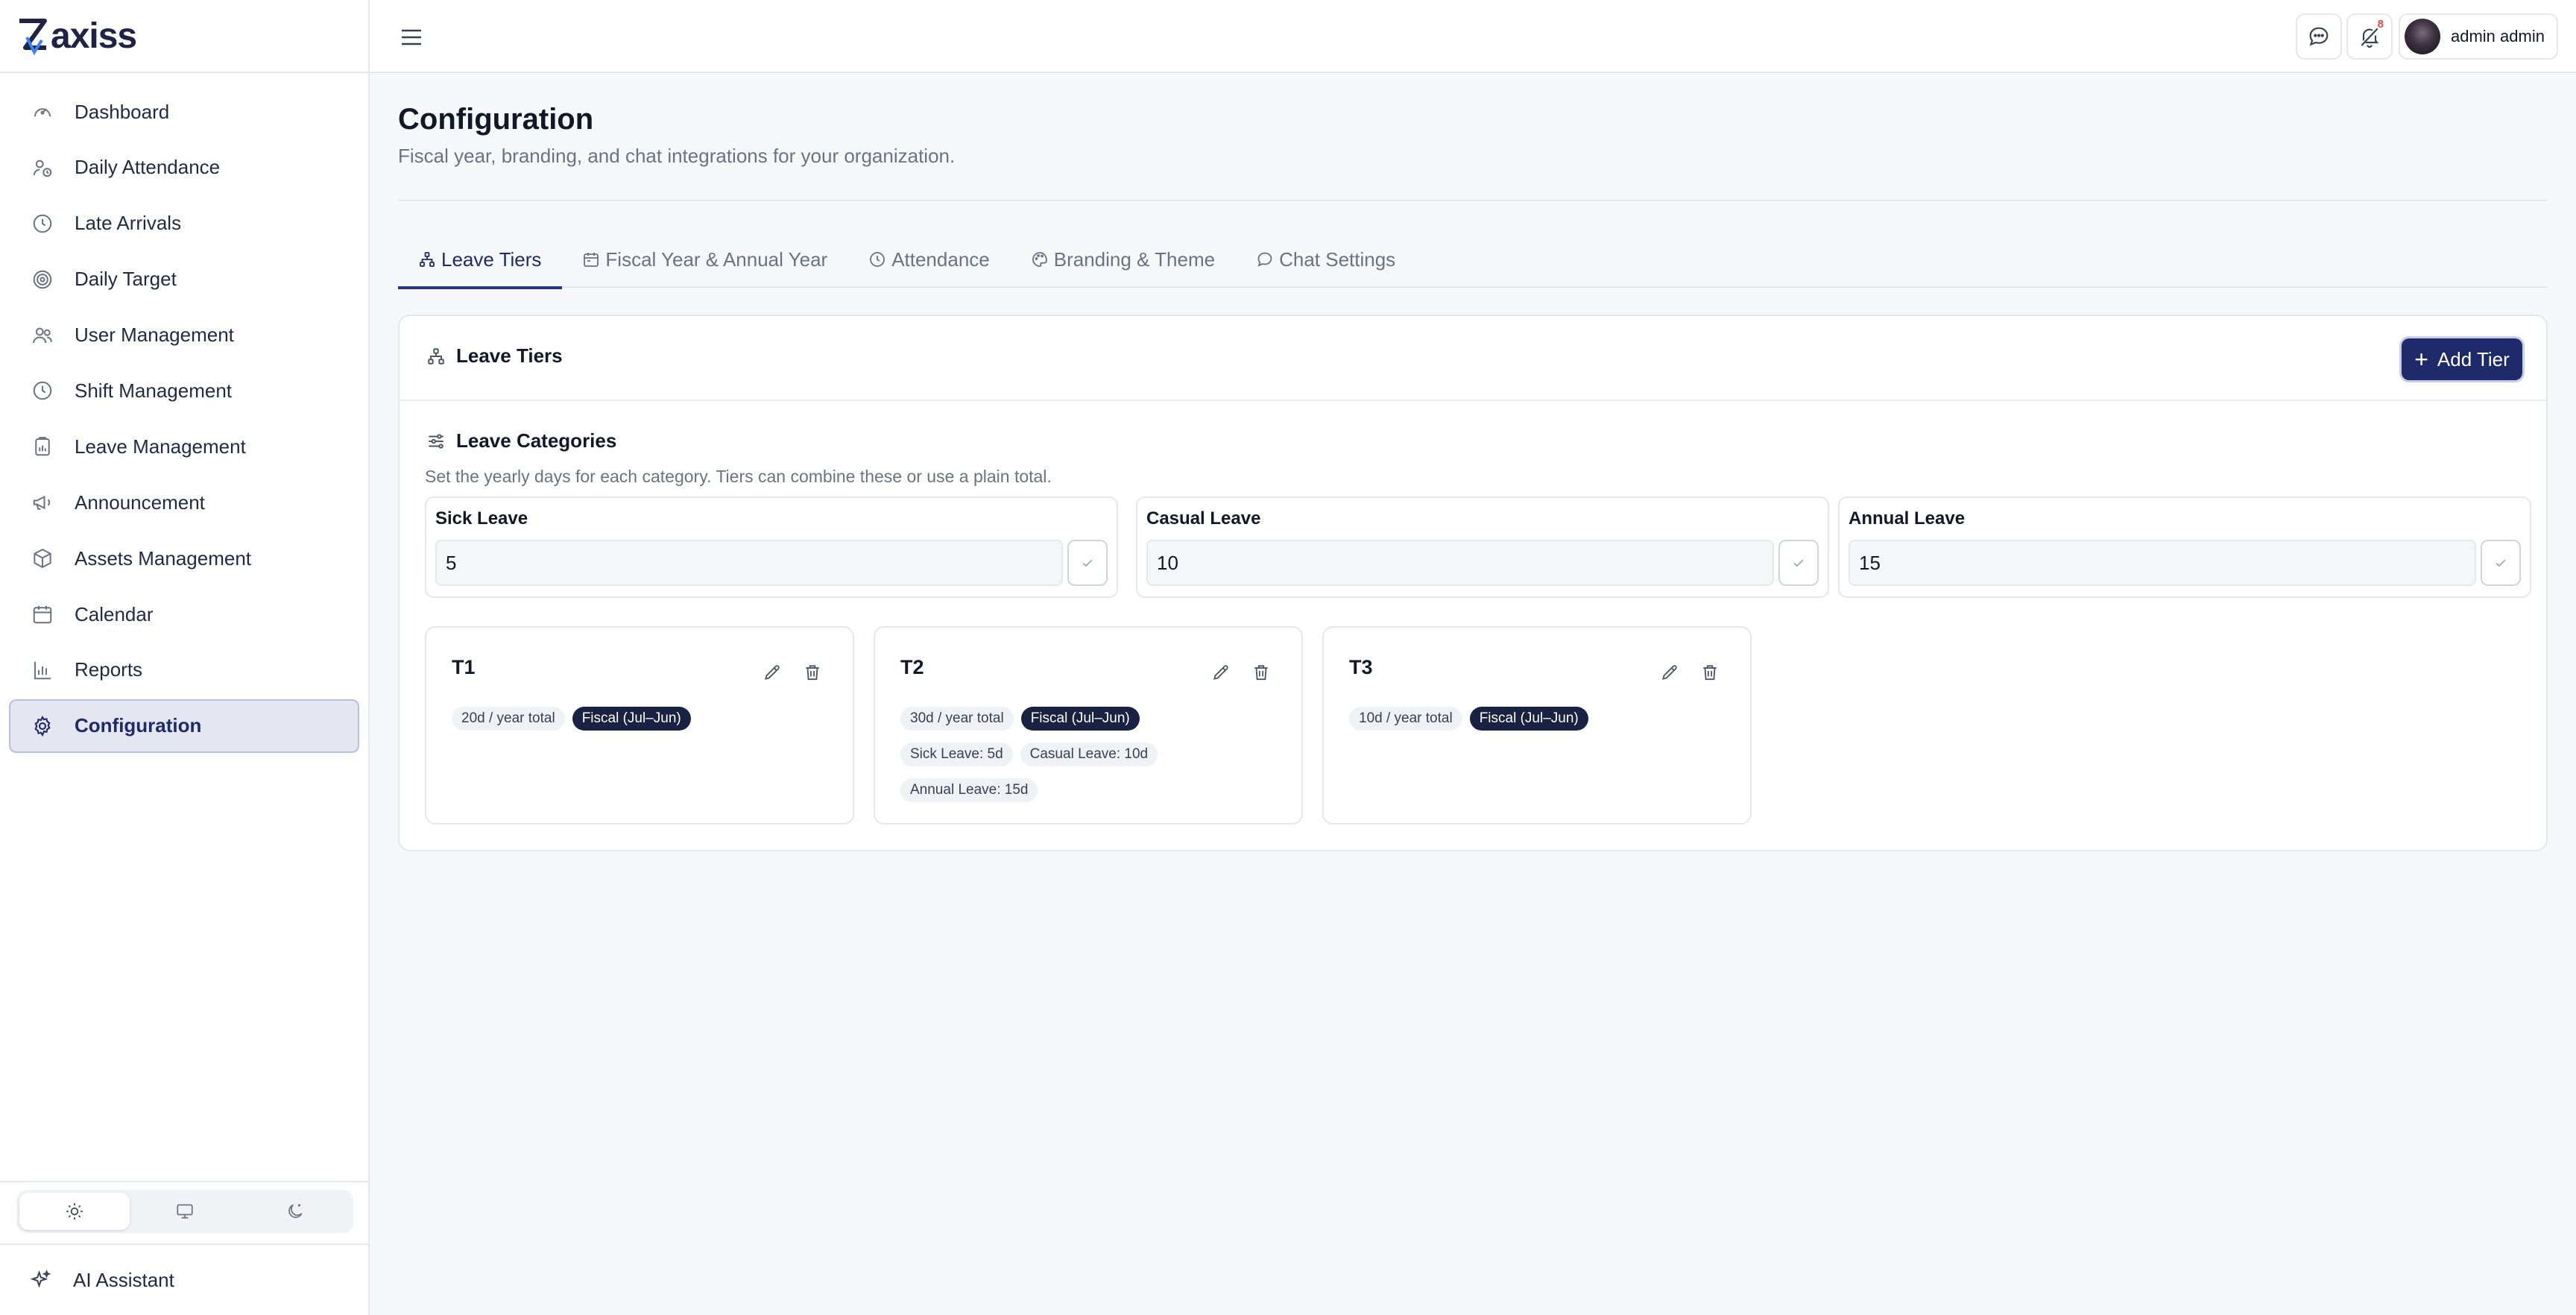 This screenshot has height=1315, width=2576. What do you see at coordinates (185, 1211) in the screenshot?
I see `theme-system-button` at bounding box center [185, 1211].